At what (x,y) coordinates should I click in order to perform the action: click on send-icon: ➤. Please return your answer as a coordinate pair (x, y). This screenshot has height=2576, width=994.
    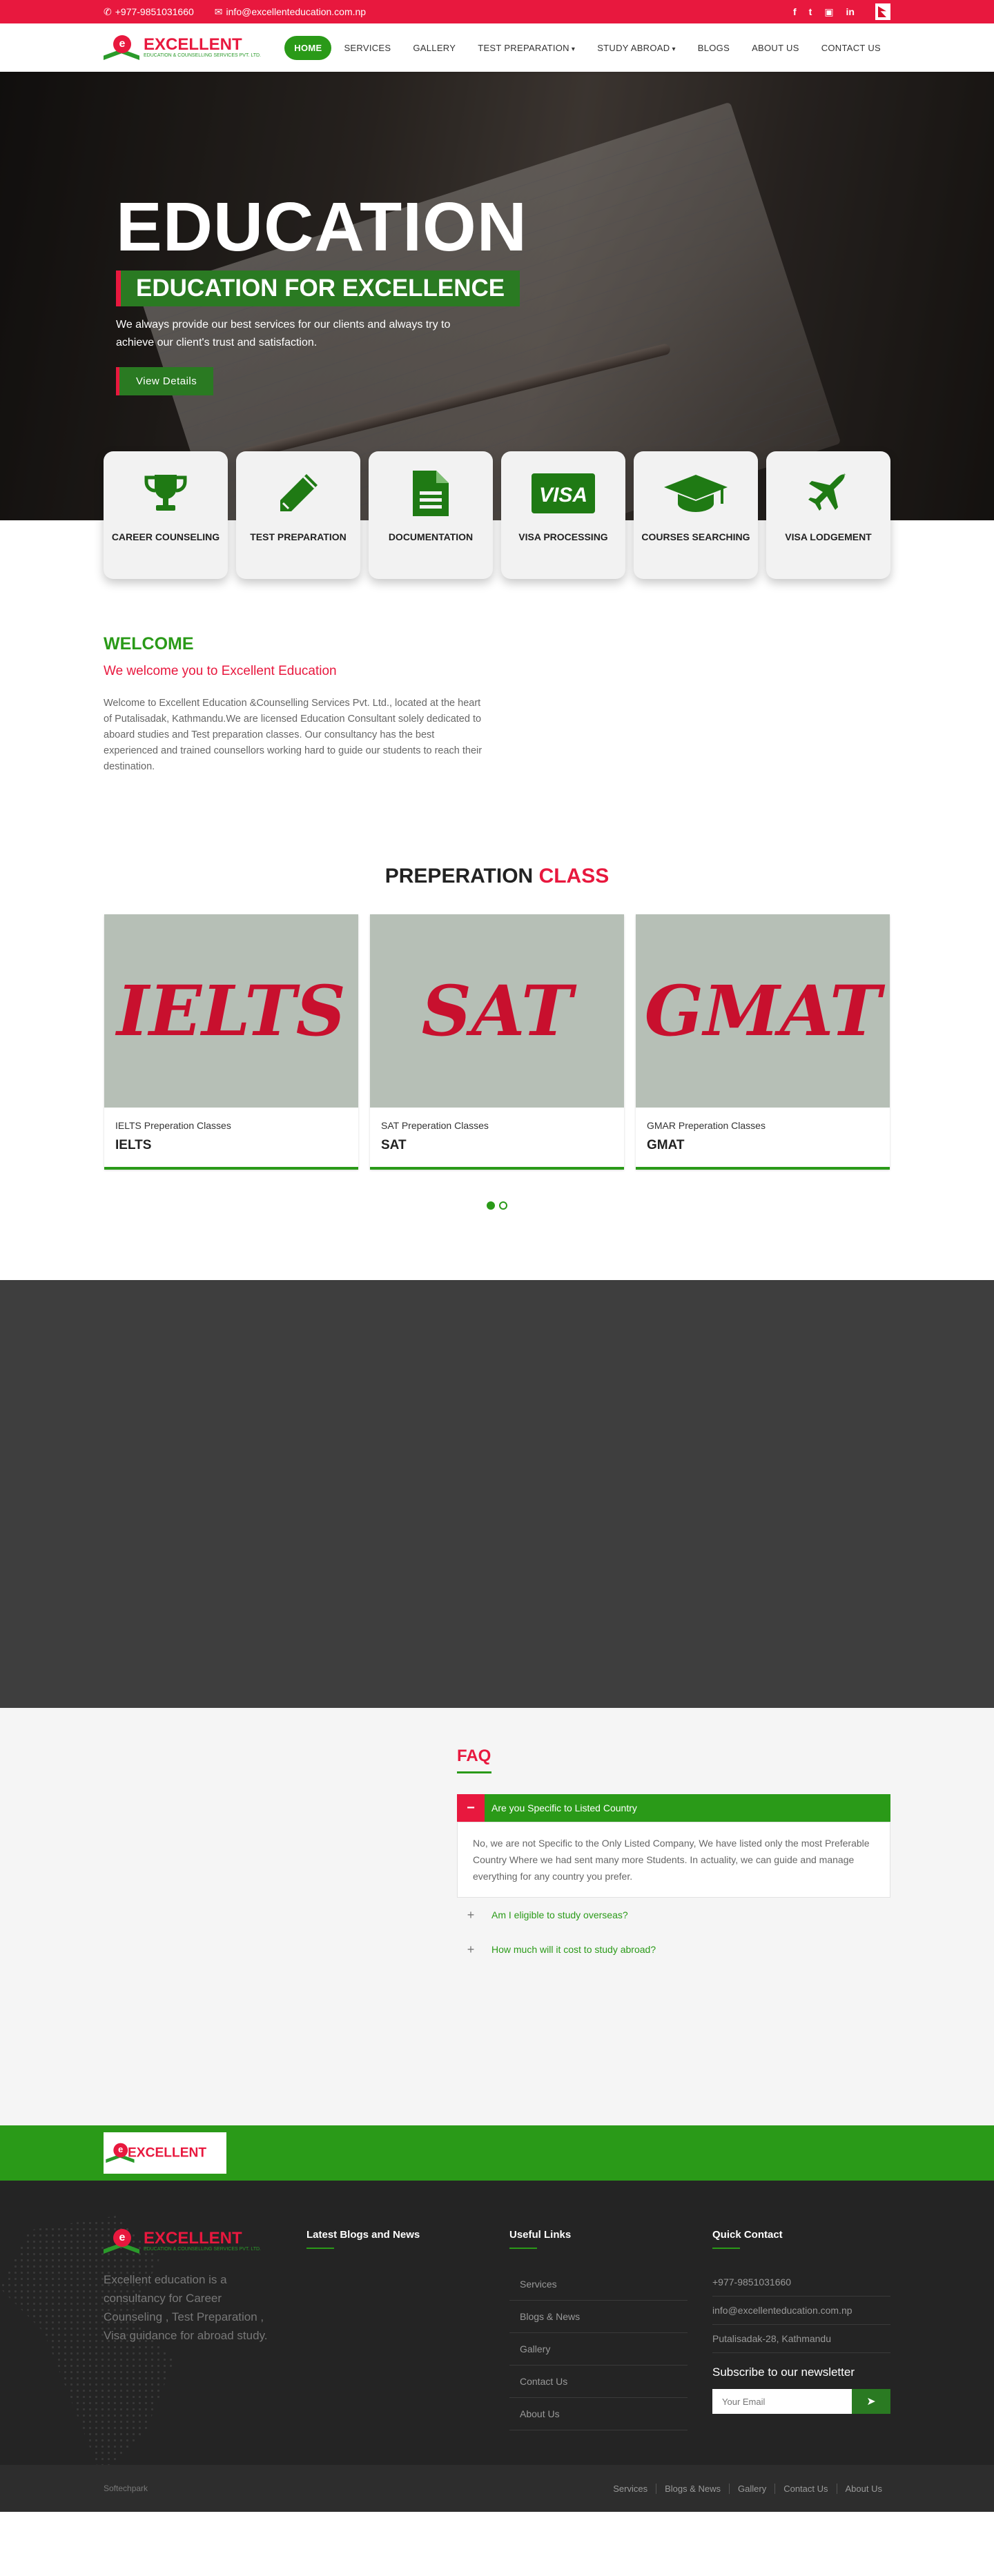
    Looking at the image, I should click on (871, 2402).